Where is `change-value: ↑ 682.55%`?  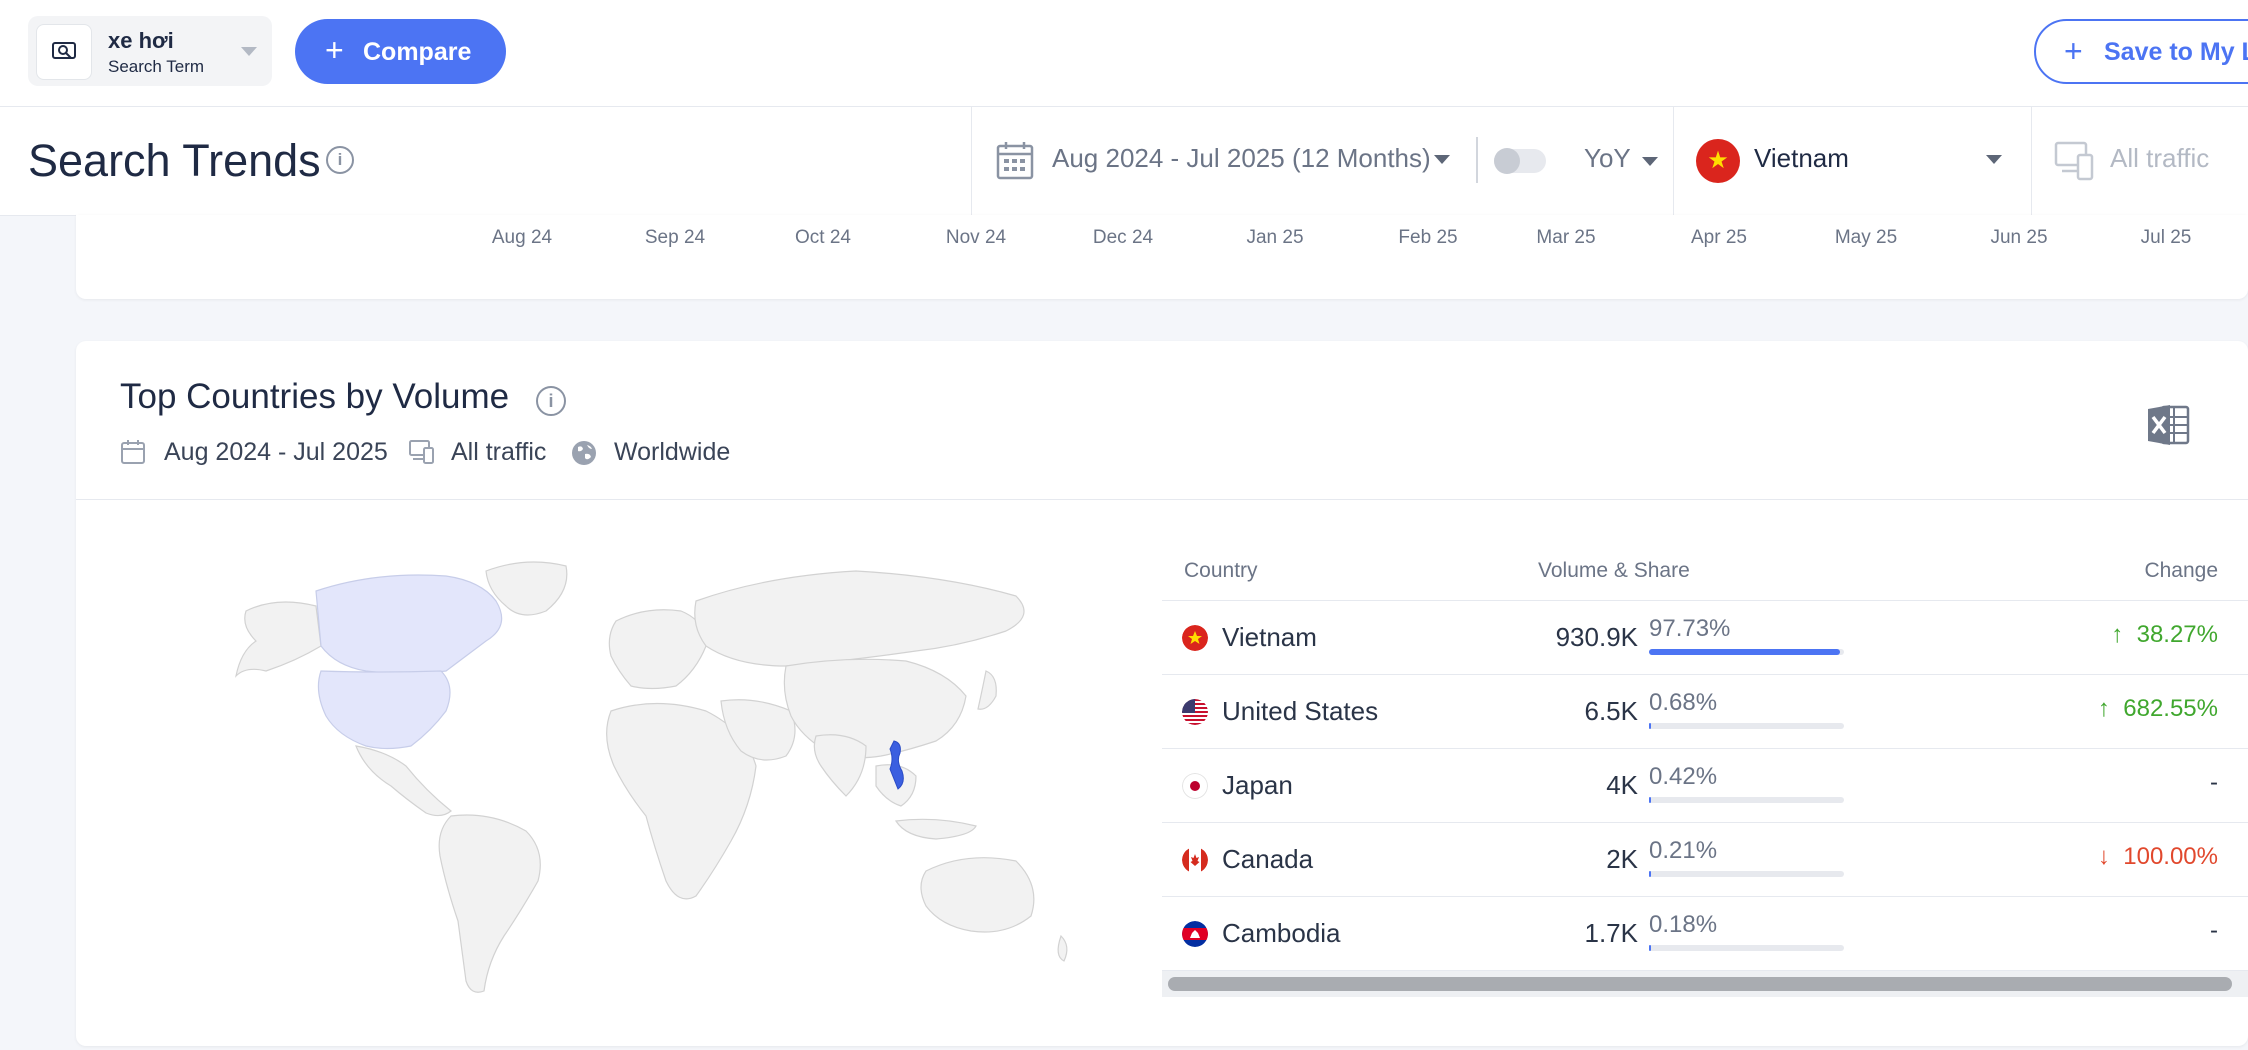
change-value: ↑ 682.55% is located at coordinates (2158, 709).